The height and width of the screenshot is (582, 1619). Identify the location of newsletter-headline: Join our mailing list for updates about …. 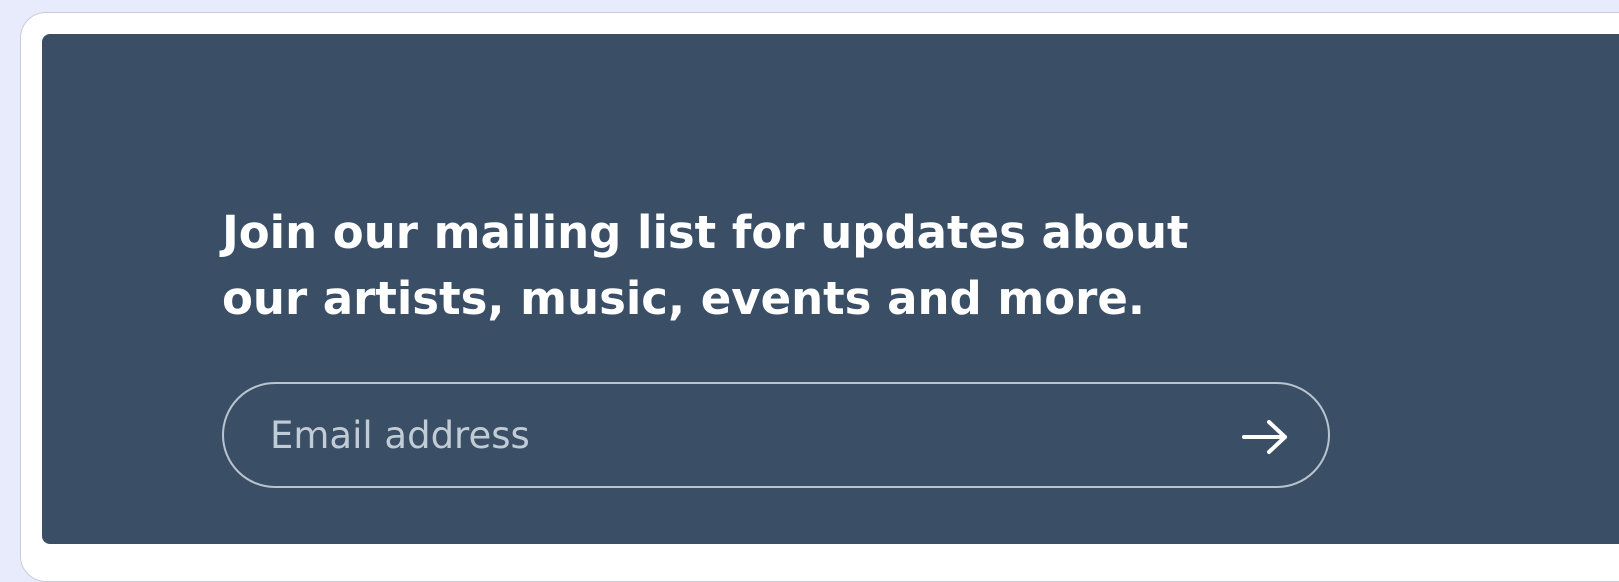
(705, 265).